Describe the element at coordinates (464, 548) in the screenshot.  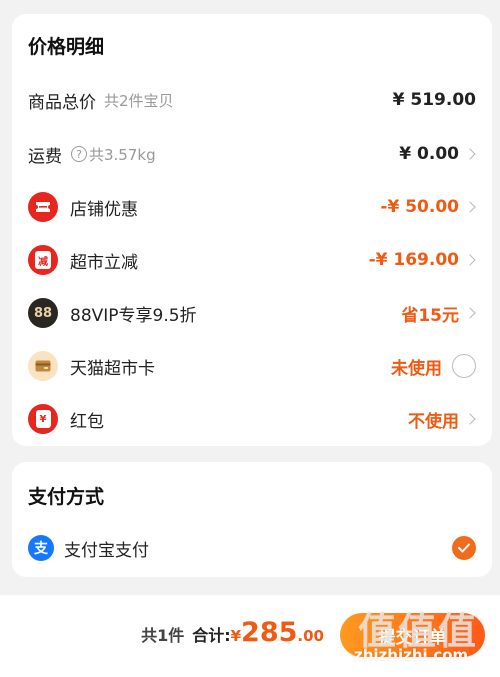
I see `checkmark-icon` at that location.